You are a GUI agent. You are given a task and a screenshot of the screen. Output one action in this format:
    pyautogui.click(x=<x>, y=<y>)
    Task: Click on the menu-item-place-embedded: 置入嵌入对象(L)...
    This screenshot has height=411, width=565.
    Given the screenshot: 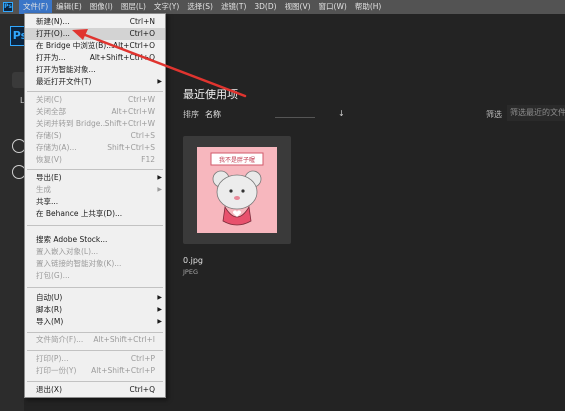 What is the action you would take?
    pyautogui.click(x=95, y=252)
    